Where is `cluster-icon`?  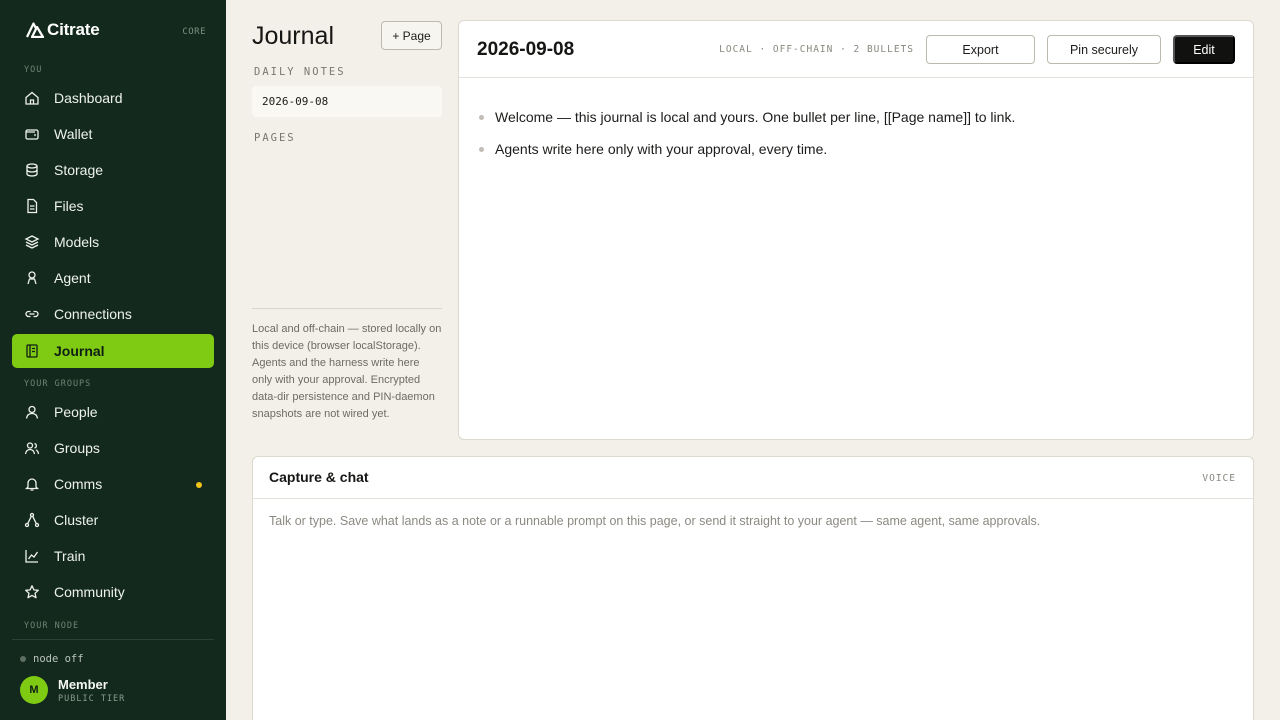
cluster-icon is located at coordinates (32, 520).